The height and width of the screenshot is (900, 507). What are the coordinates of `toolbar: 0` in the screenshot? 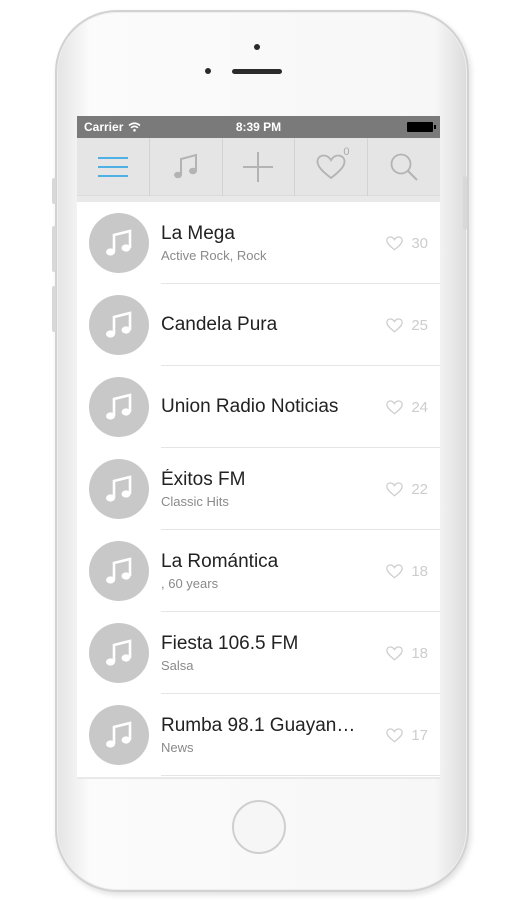 It's located at (258, 166).